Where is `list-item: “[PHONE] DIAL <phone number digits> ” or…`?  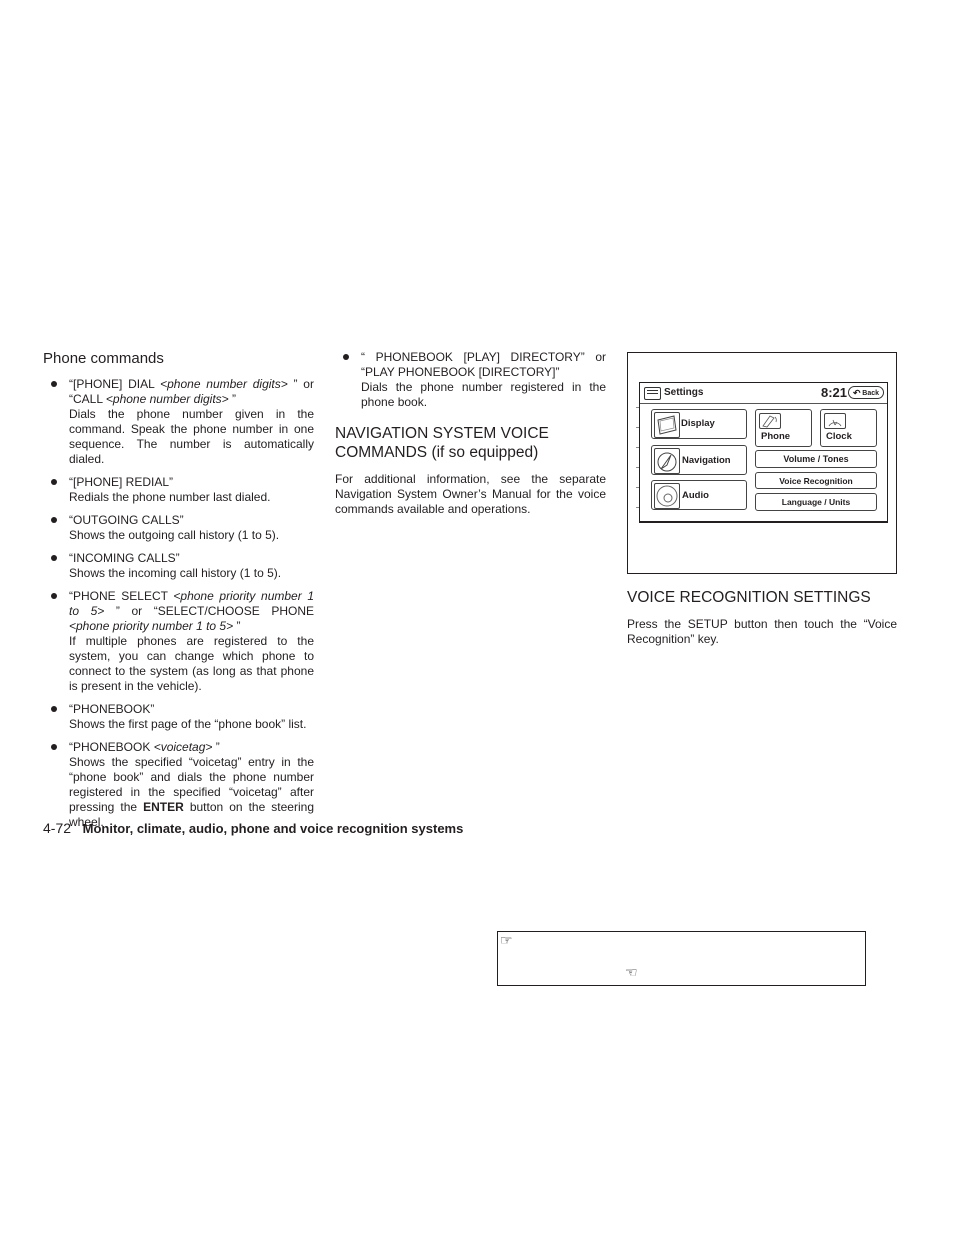
list-item: “[PHONE] DIAL <phone number digits> ” or… is located at coordinates (178, 422).